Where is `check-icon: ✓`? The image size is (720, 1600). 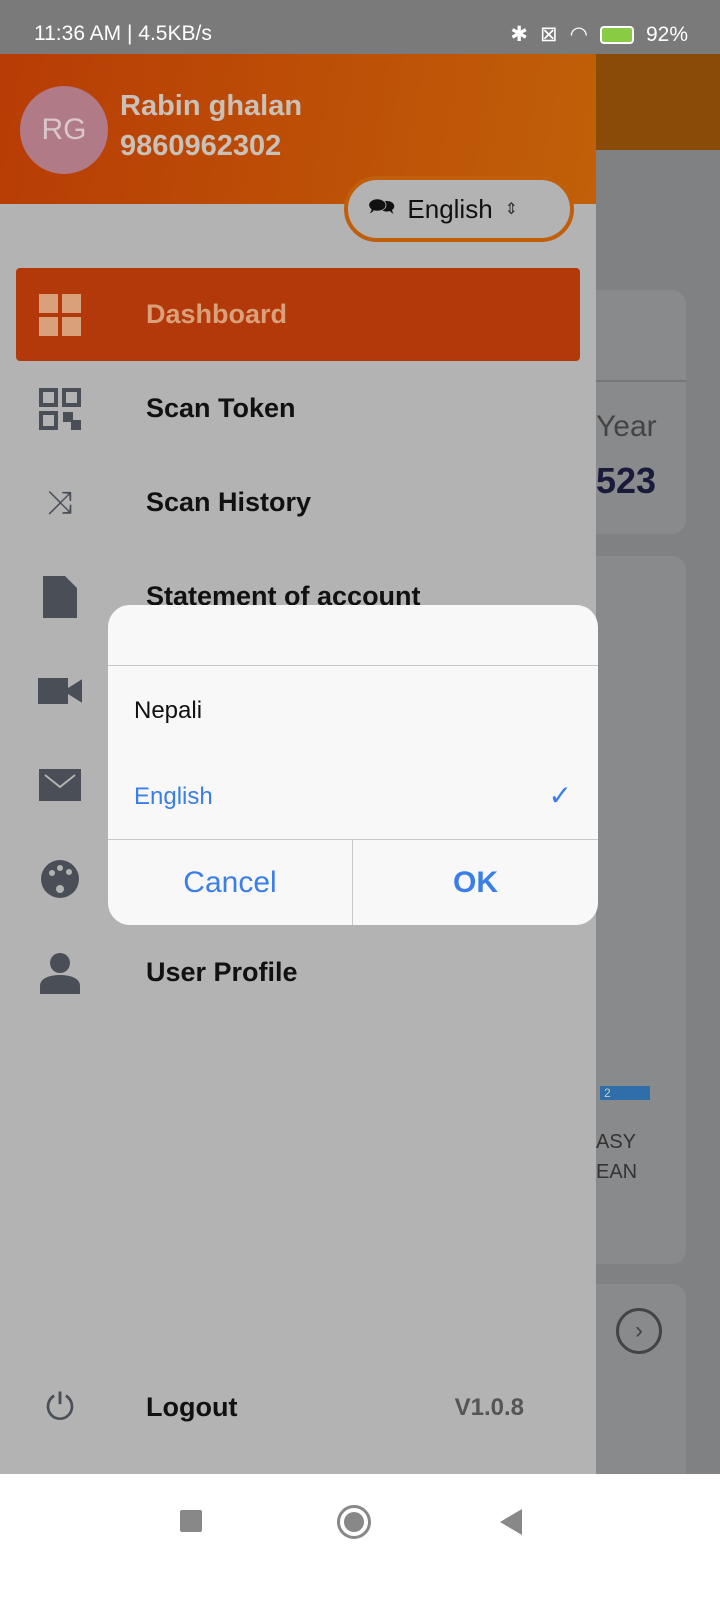 check-icon: ✓ is located at coordinates (560, 795).